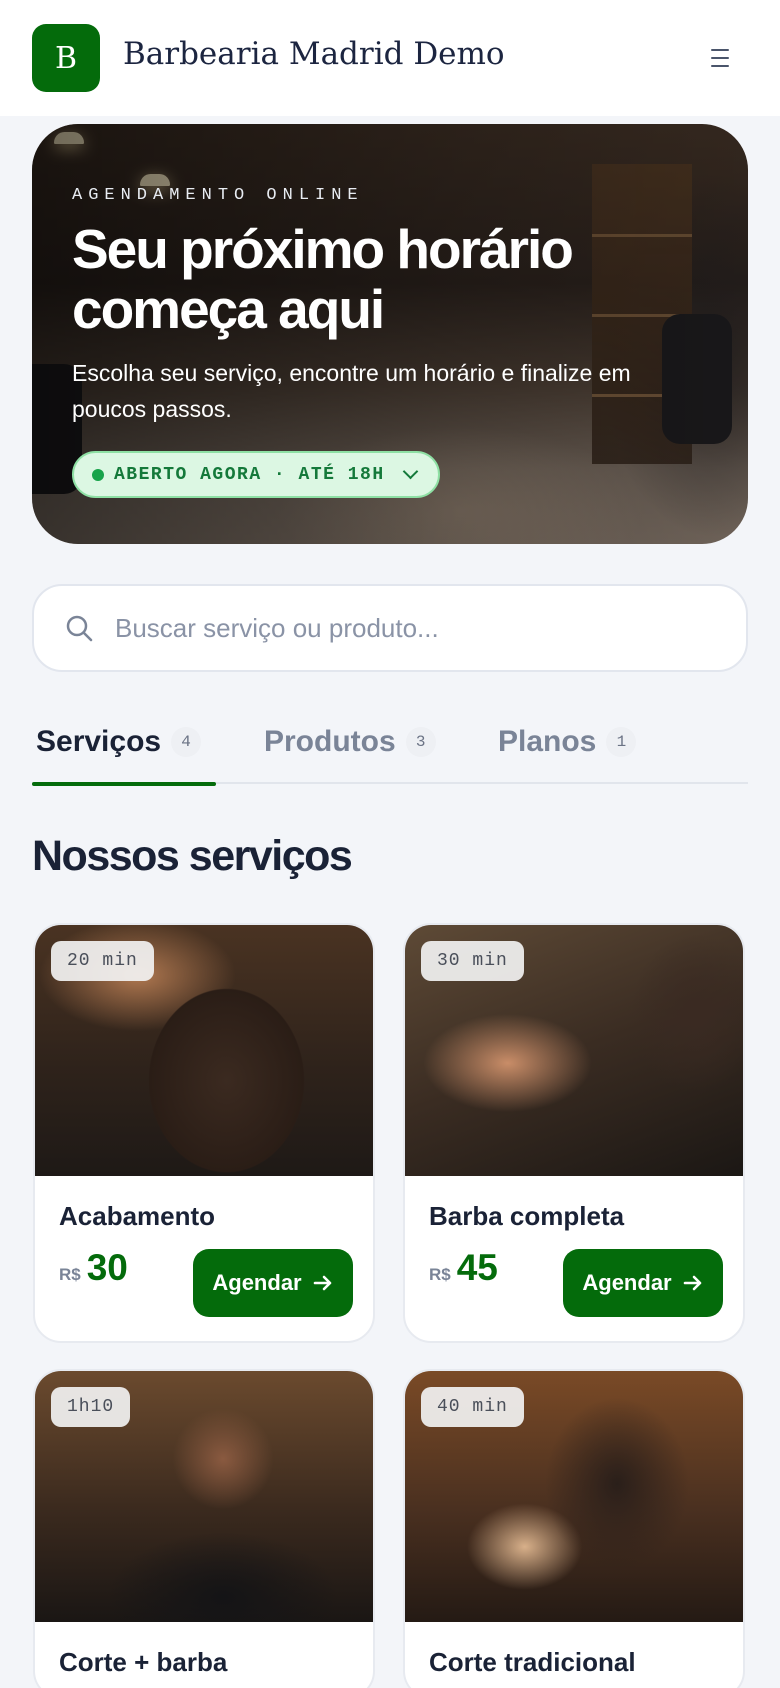  Describe the element at coordinates (143, 1662) in the screenshot. I see `service-name: Corte + barba` at that location.